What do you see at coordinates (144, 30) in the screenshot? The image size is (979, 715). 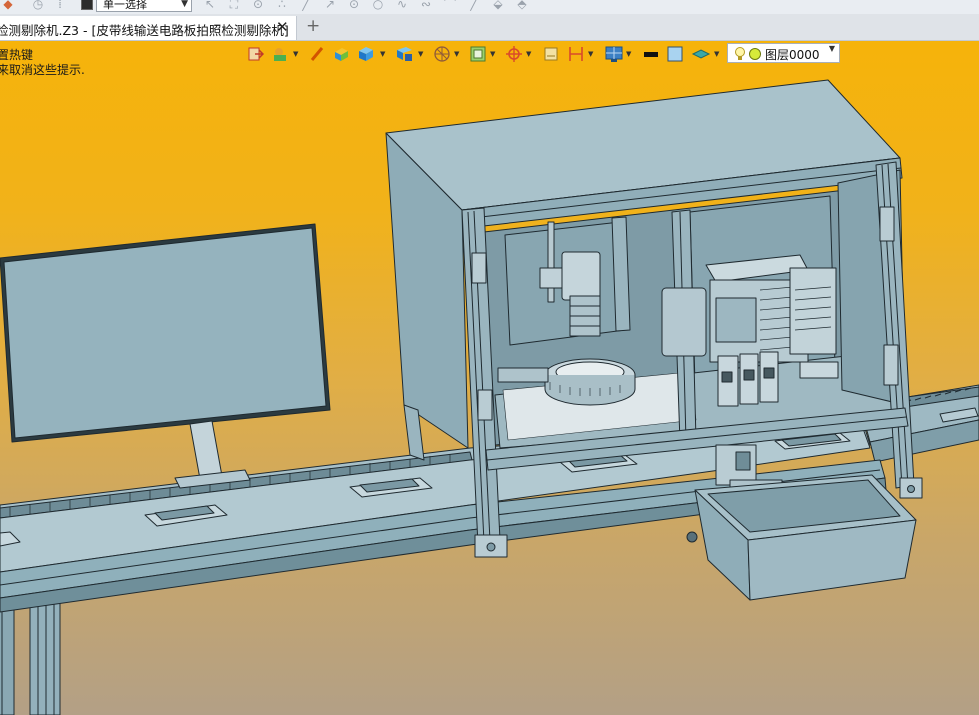 I see `document-tab-title: 检测剔除机.Z3 - [皮带线输送电路板拍照检测剔除机]` at bounding box center [144, 30].